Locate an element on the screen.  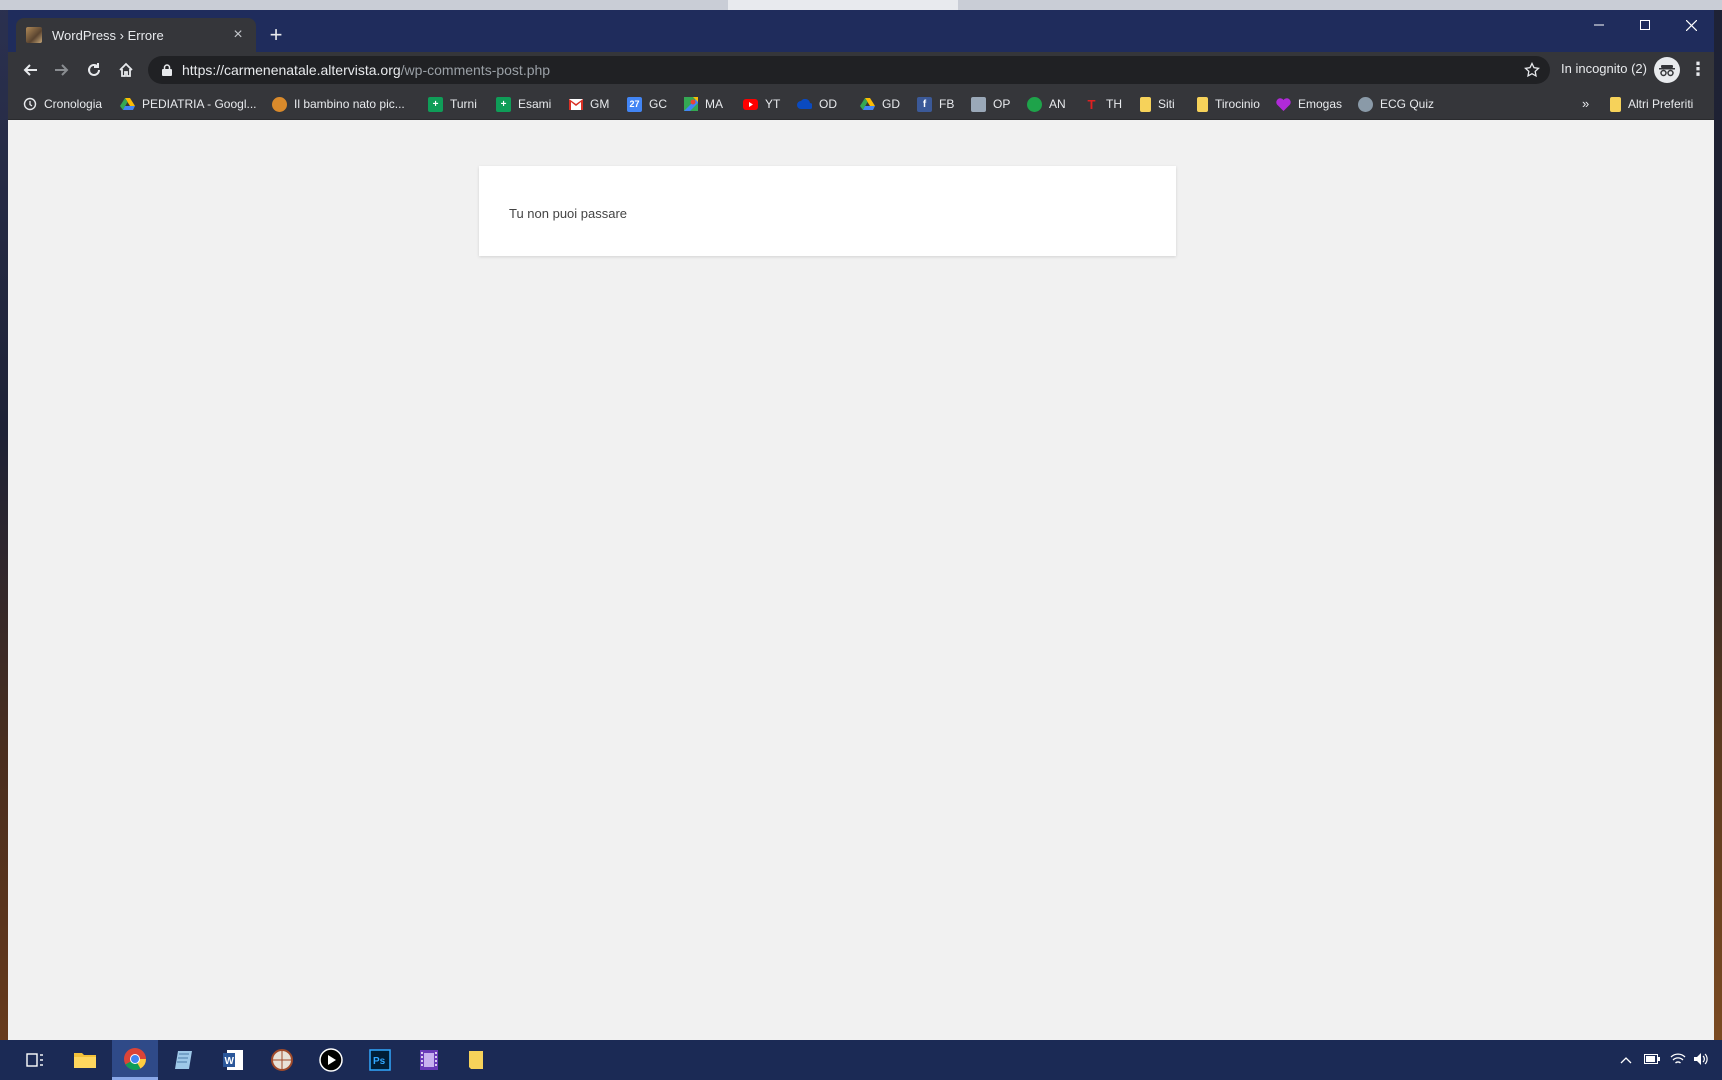
video-editor-button is located at coordinates (429, 1060).